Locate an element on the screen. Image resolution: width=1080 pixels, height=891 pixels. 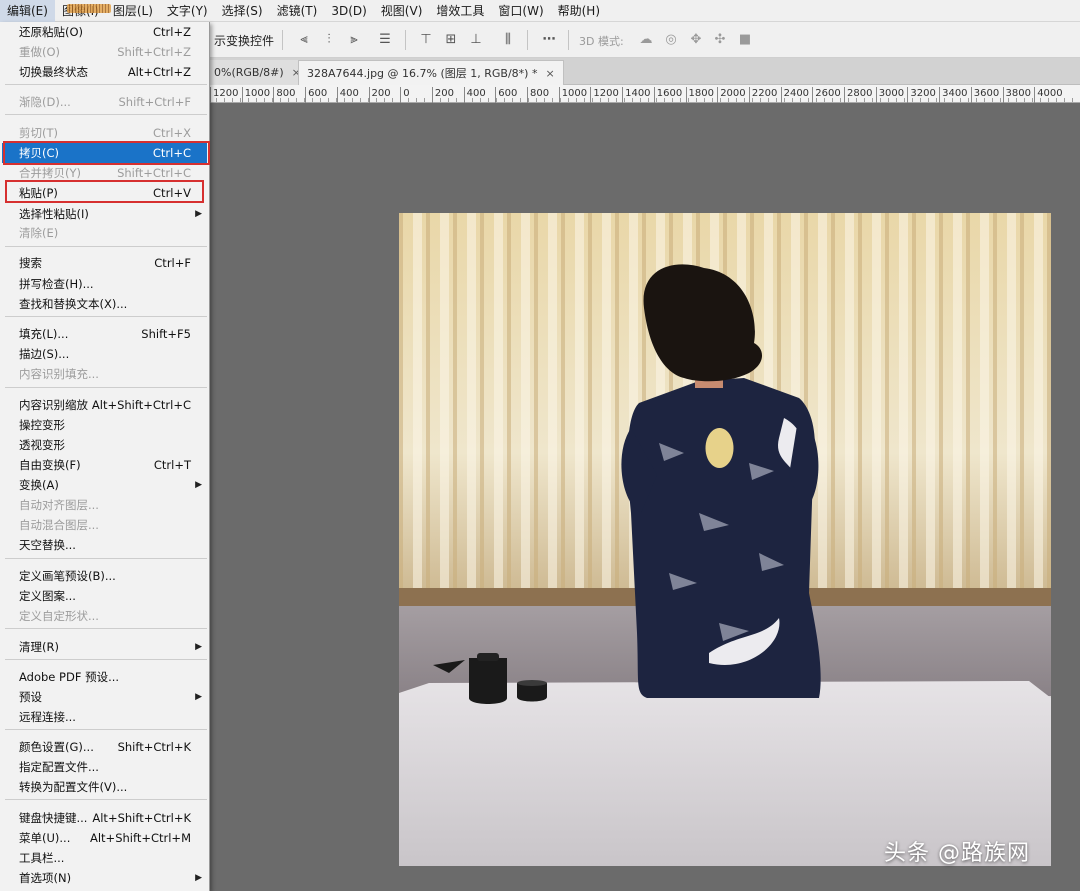
edit-menu-item: 菜单(U)... Alt+Shift+Ctrl+M is located at coordinates (104, 838).